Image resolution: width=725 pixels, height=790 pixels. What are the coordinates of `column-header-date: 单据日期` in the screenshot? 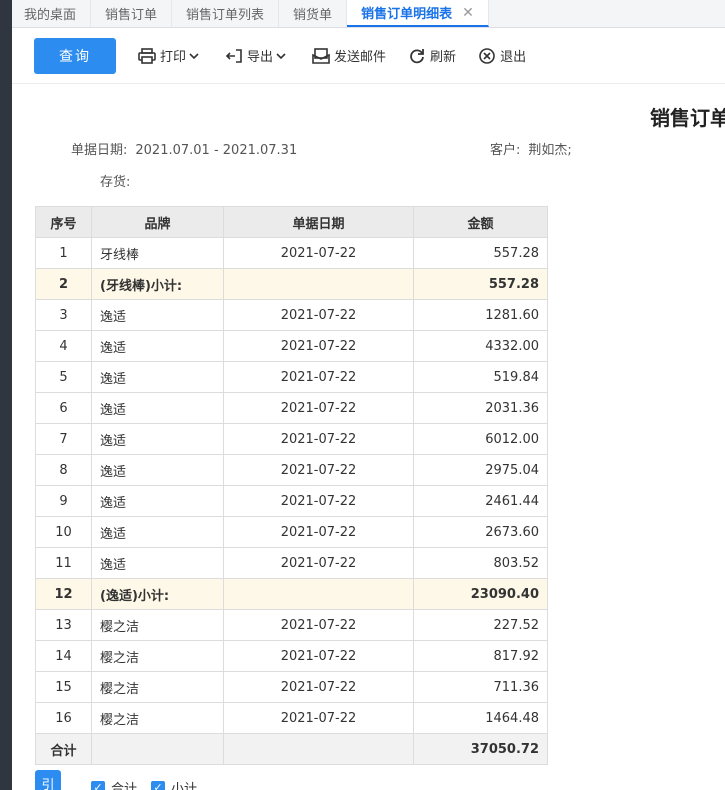 It's located at (318, 222).